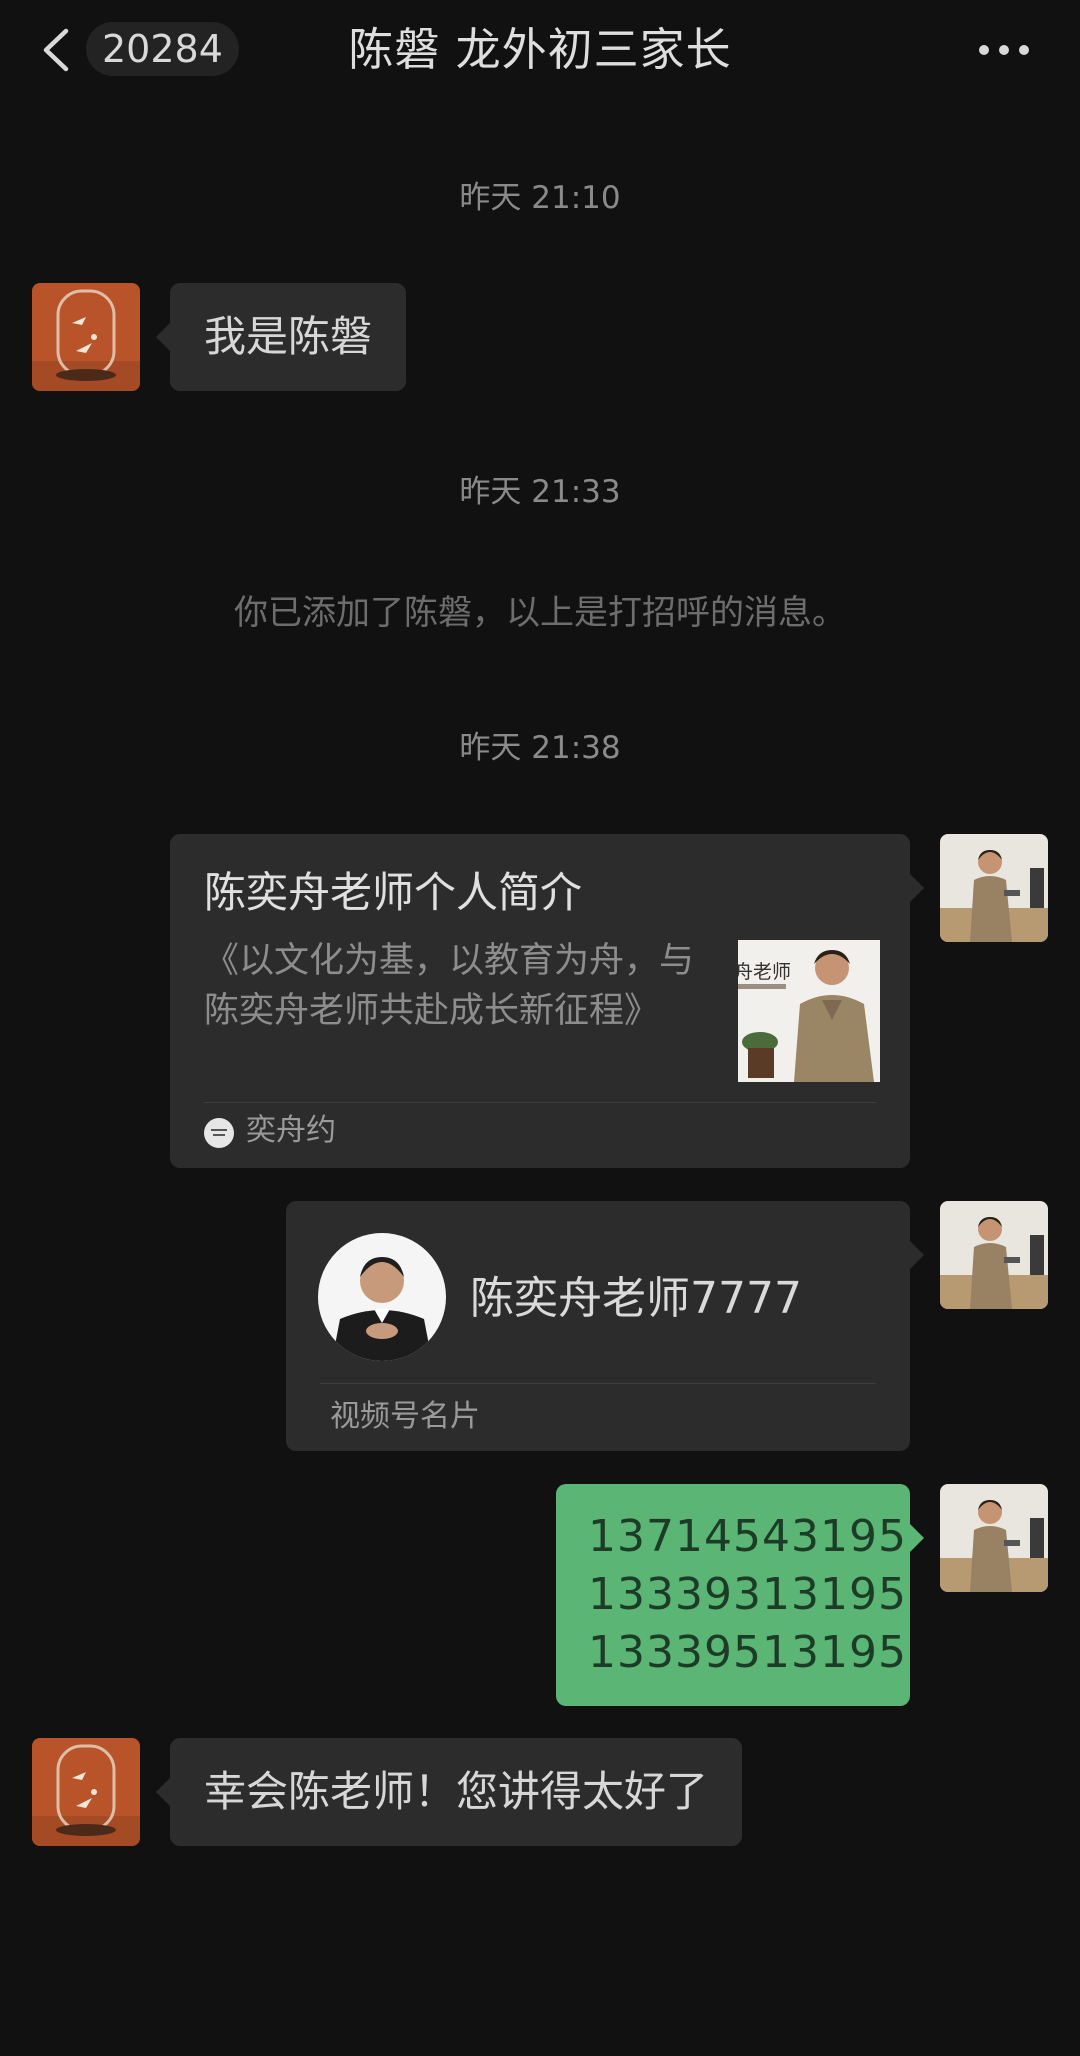 Image resolution: width=1080 pixels, height=2056 pixels. I want to click on system-notice: 你已添加了陈磐，以上是打招呼的消息。, so click(540, 613).